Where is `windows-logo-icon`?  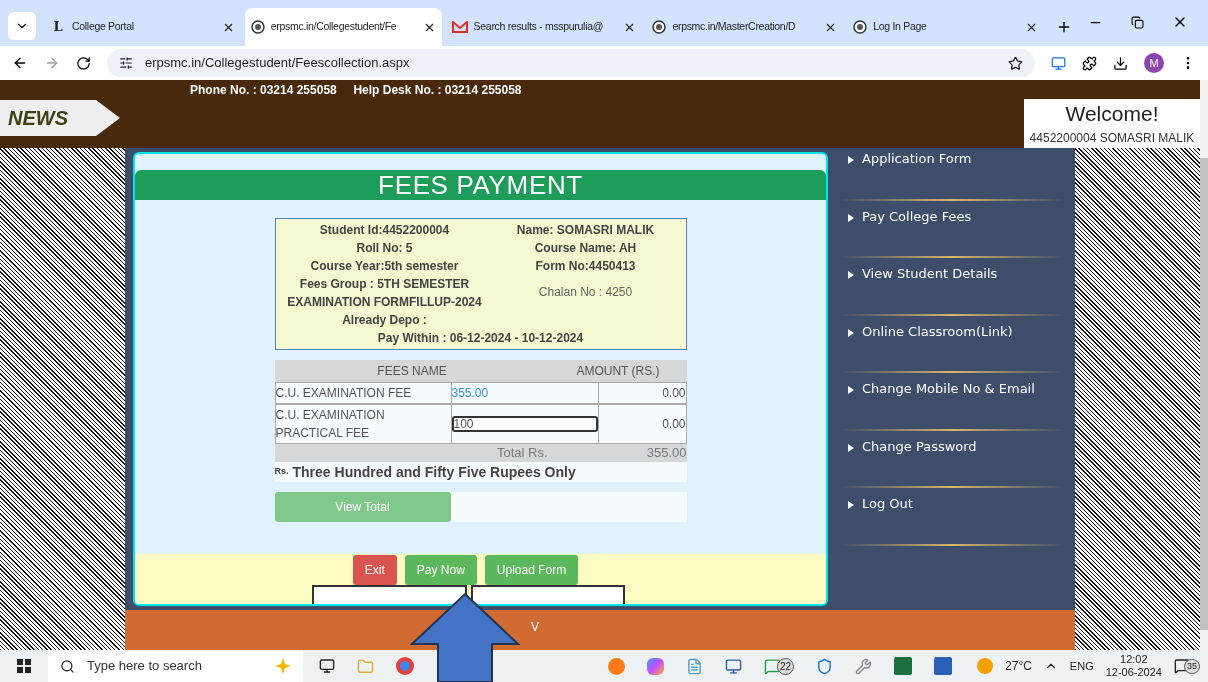 windows-logo-icon is located at coordinates (24, 666).